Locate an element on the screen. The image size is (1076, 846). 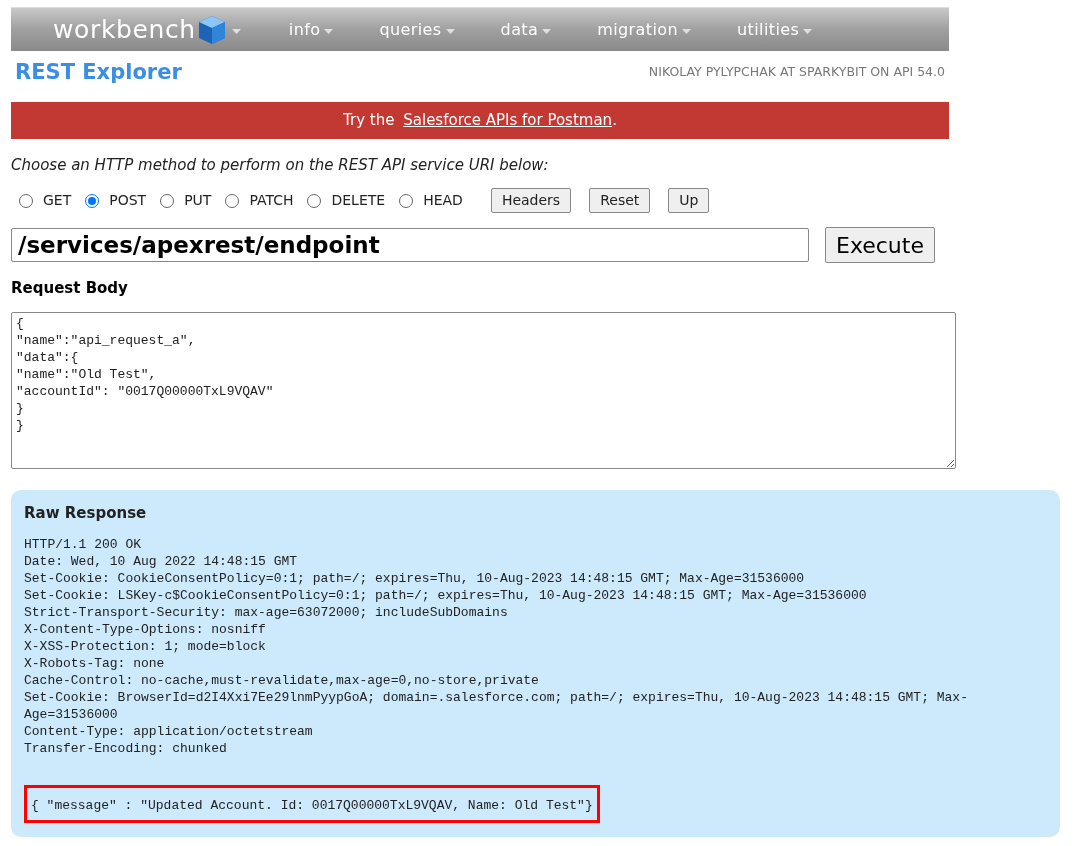
response-header-line: X-Robots-Tag: none is located at coordinates (95, 663).